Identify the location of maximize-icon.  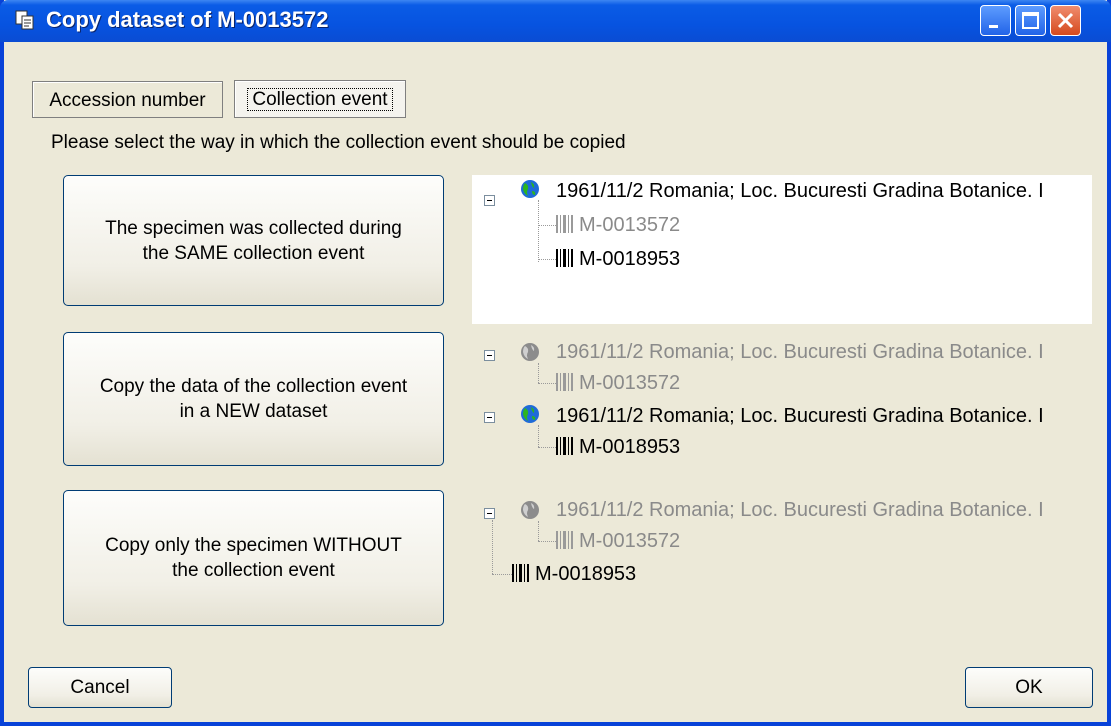
(1030, 20).